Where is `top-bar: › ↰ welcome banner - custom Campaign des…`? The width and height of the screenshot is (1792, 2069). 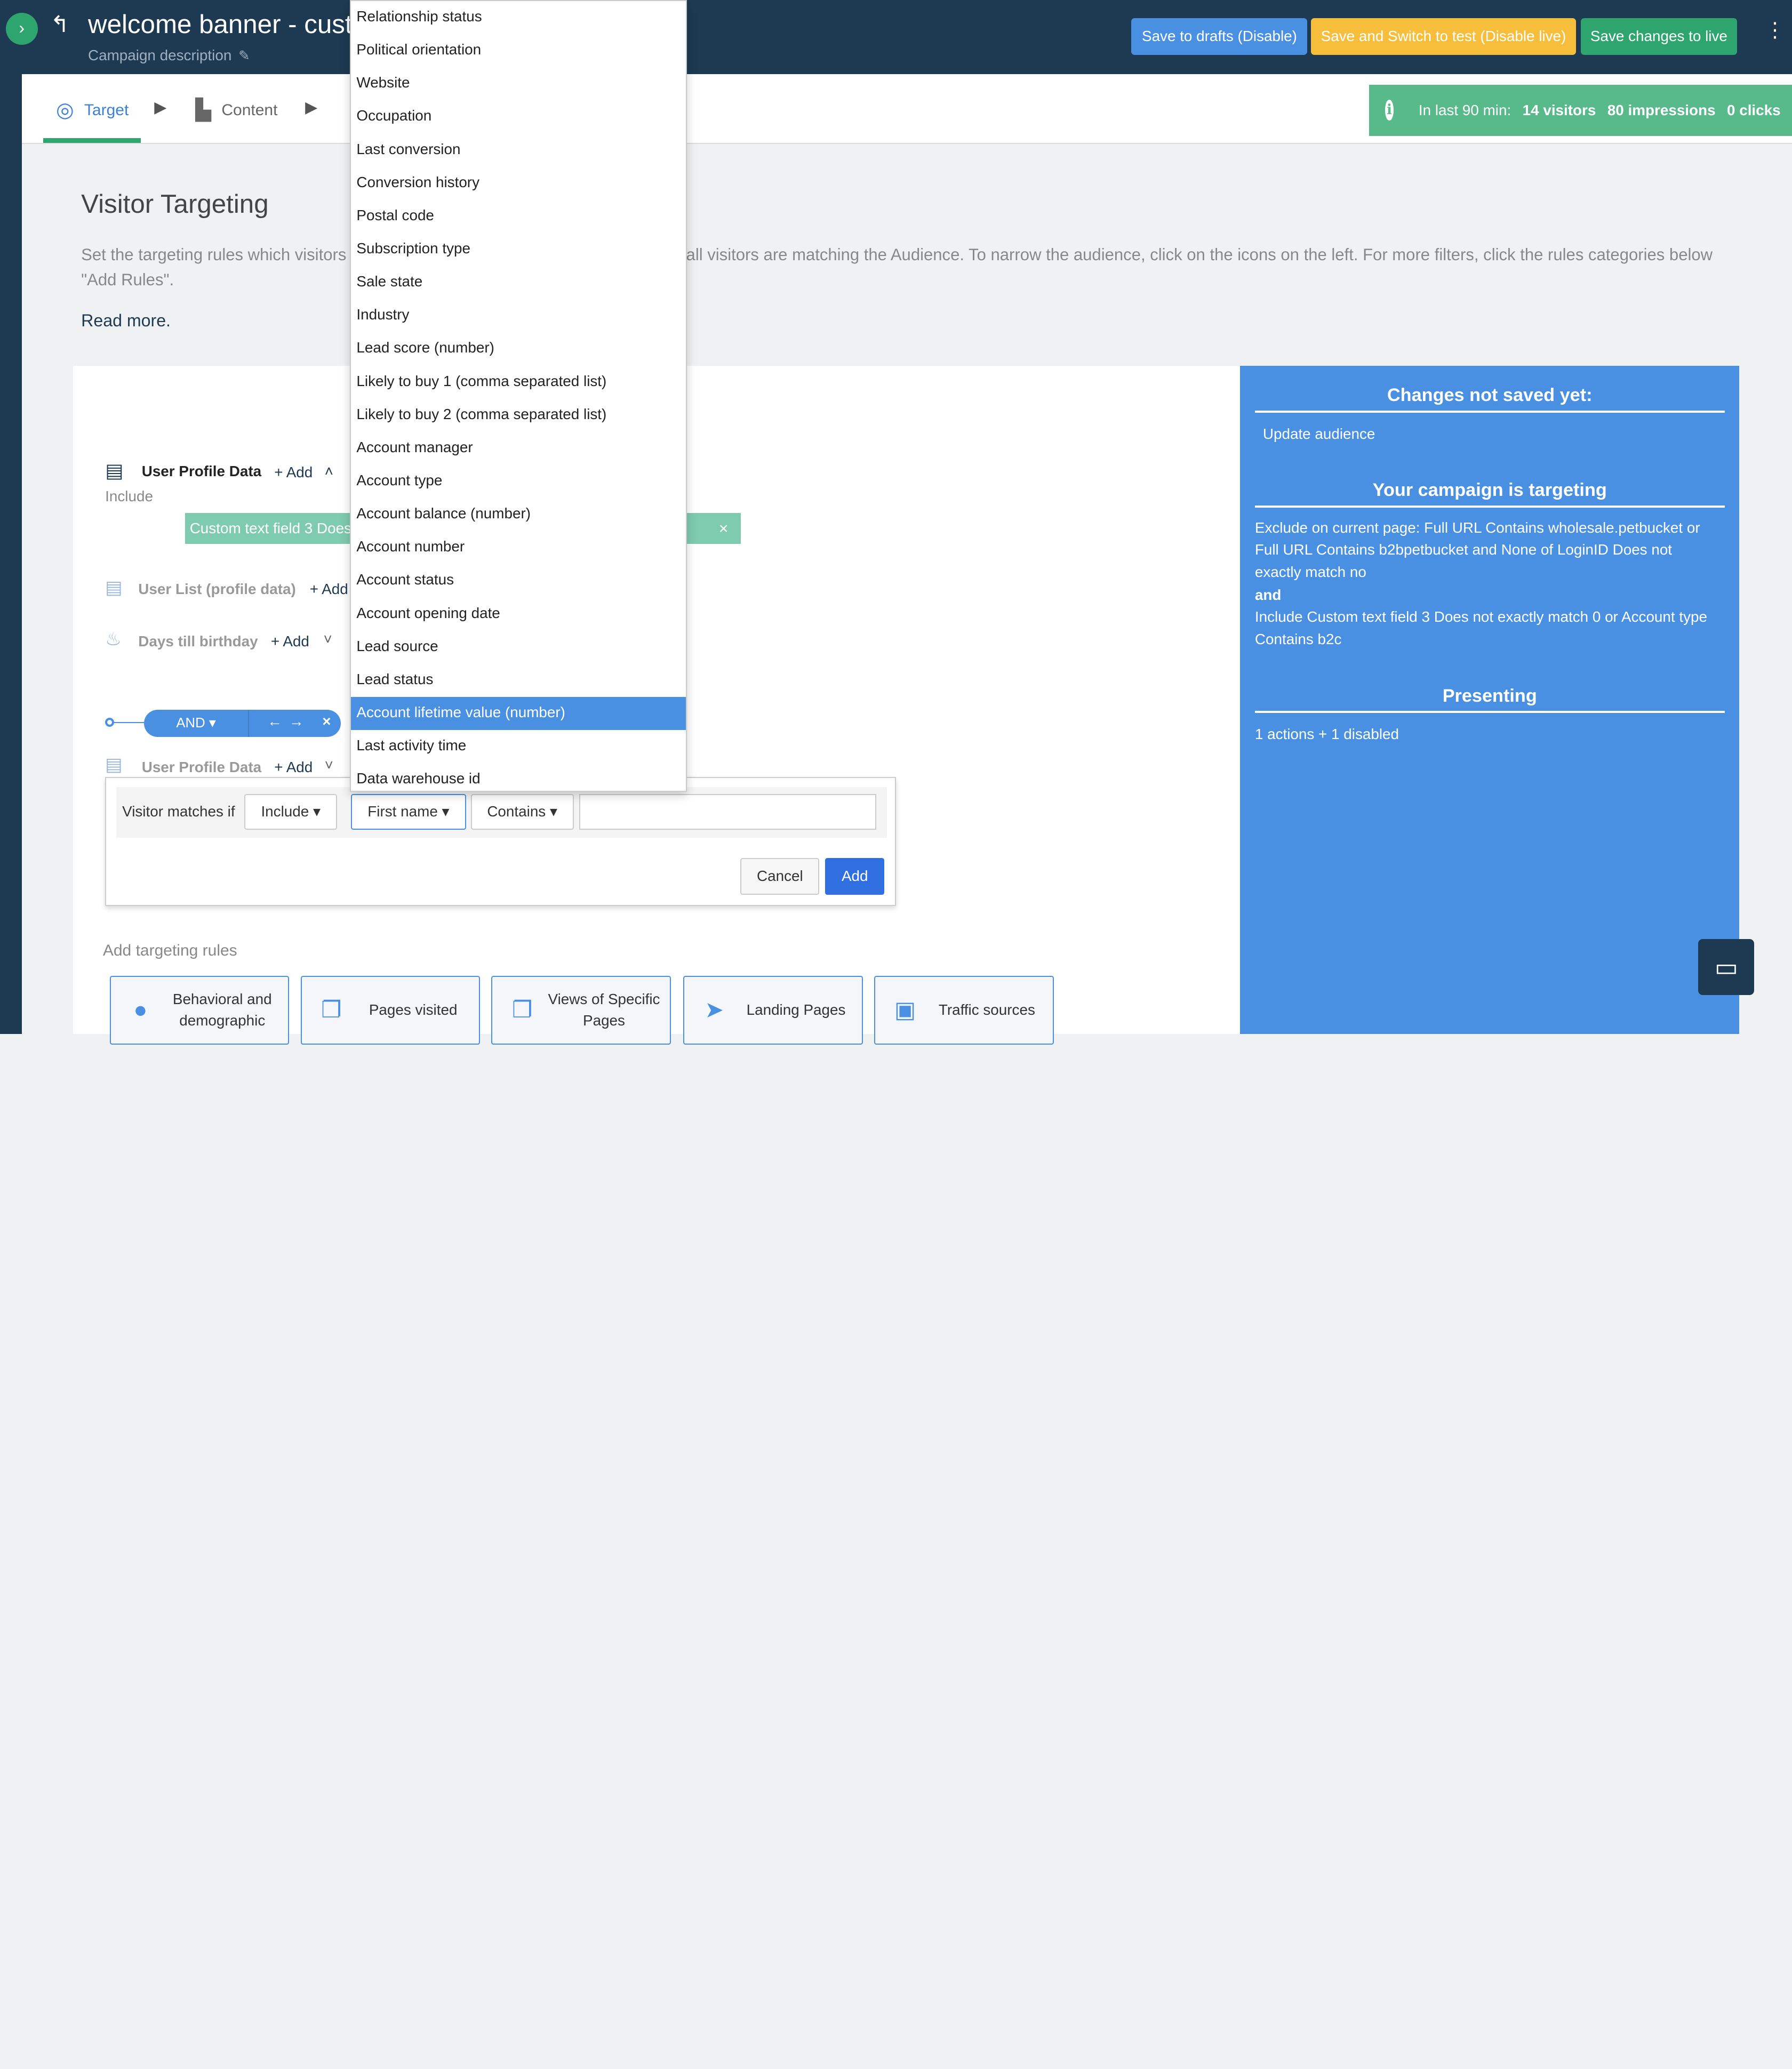 top-bar: › ↰ welcome banner - custom Campaign des… is located at coordinates (896, 37).